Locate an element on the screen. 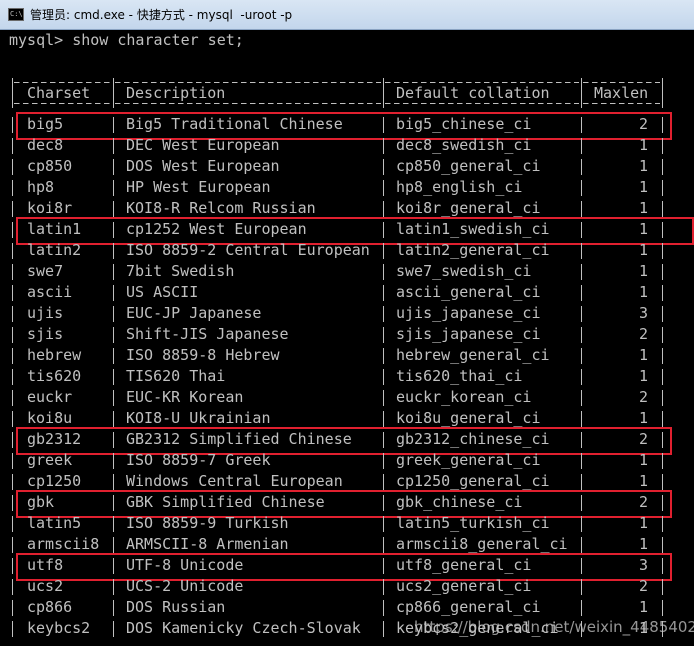 This screenshot has width=694, height=646. cell-charset: cp1250 is located at coordinates (54, 481).